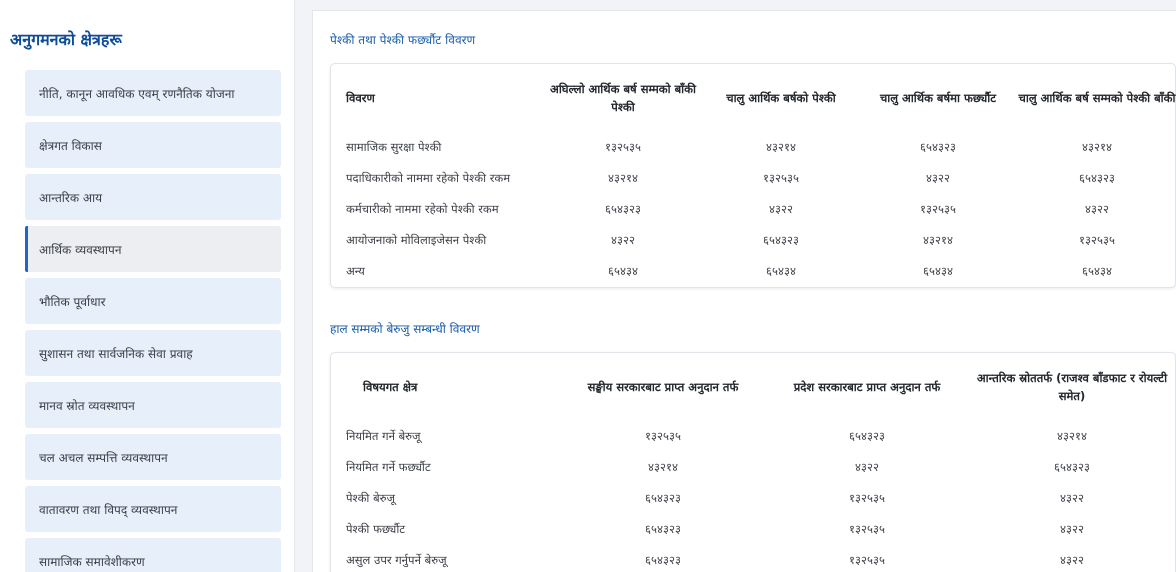 The width and height of the screenshot is (1176, 572). I want to click on table-row: नियमित गर्ने बेरुजू १३२५३५ ६५४३२३ ४३२१४, so click(753, 436).